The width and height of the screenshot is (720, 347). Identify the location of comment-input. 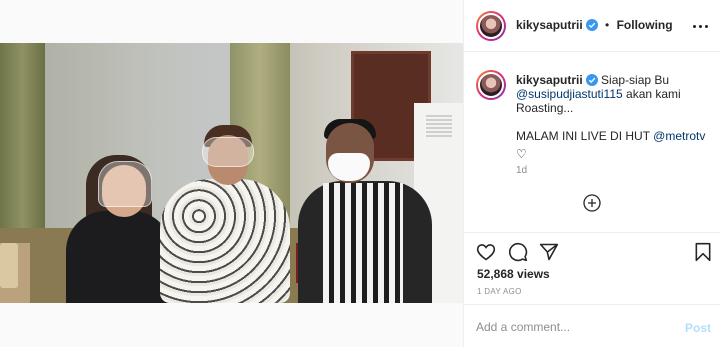
(571, 327).